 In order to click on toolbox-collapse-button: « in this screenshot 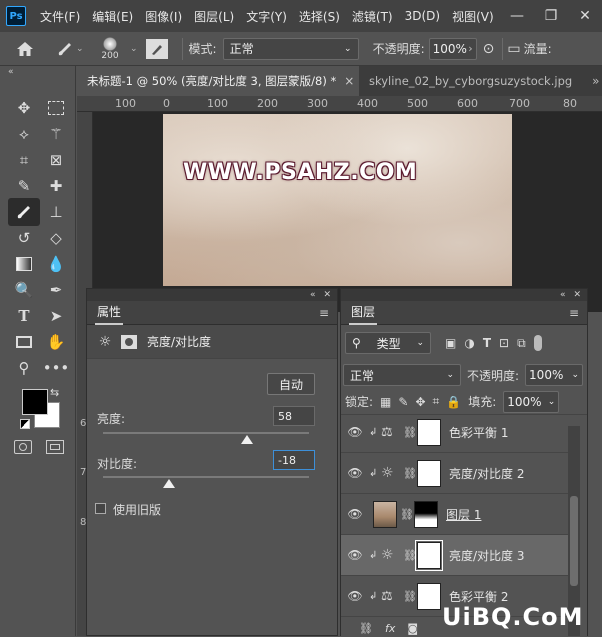, I will do `click(37, 72)`.